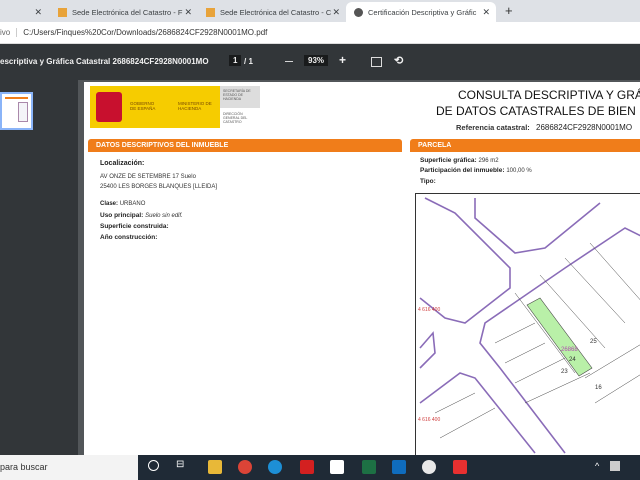 This screenshot has height=480, width=640. Describe the element at coordinates (180, 464) in the screenshot. I see `task-view-icon: ⊟` at that location.